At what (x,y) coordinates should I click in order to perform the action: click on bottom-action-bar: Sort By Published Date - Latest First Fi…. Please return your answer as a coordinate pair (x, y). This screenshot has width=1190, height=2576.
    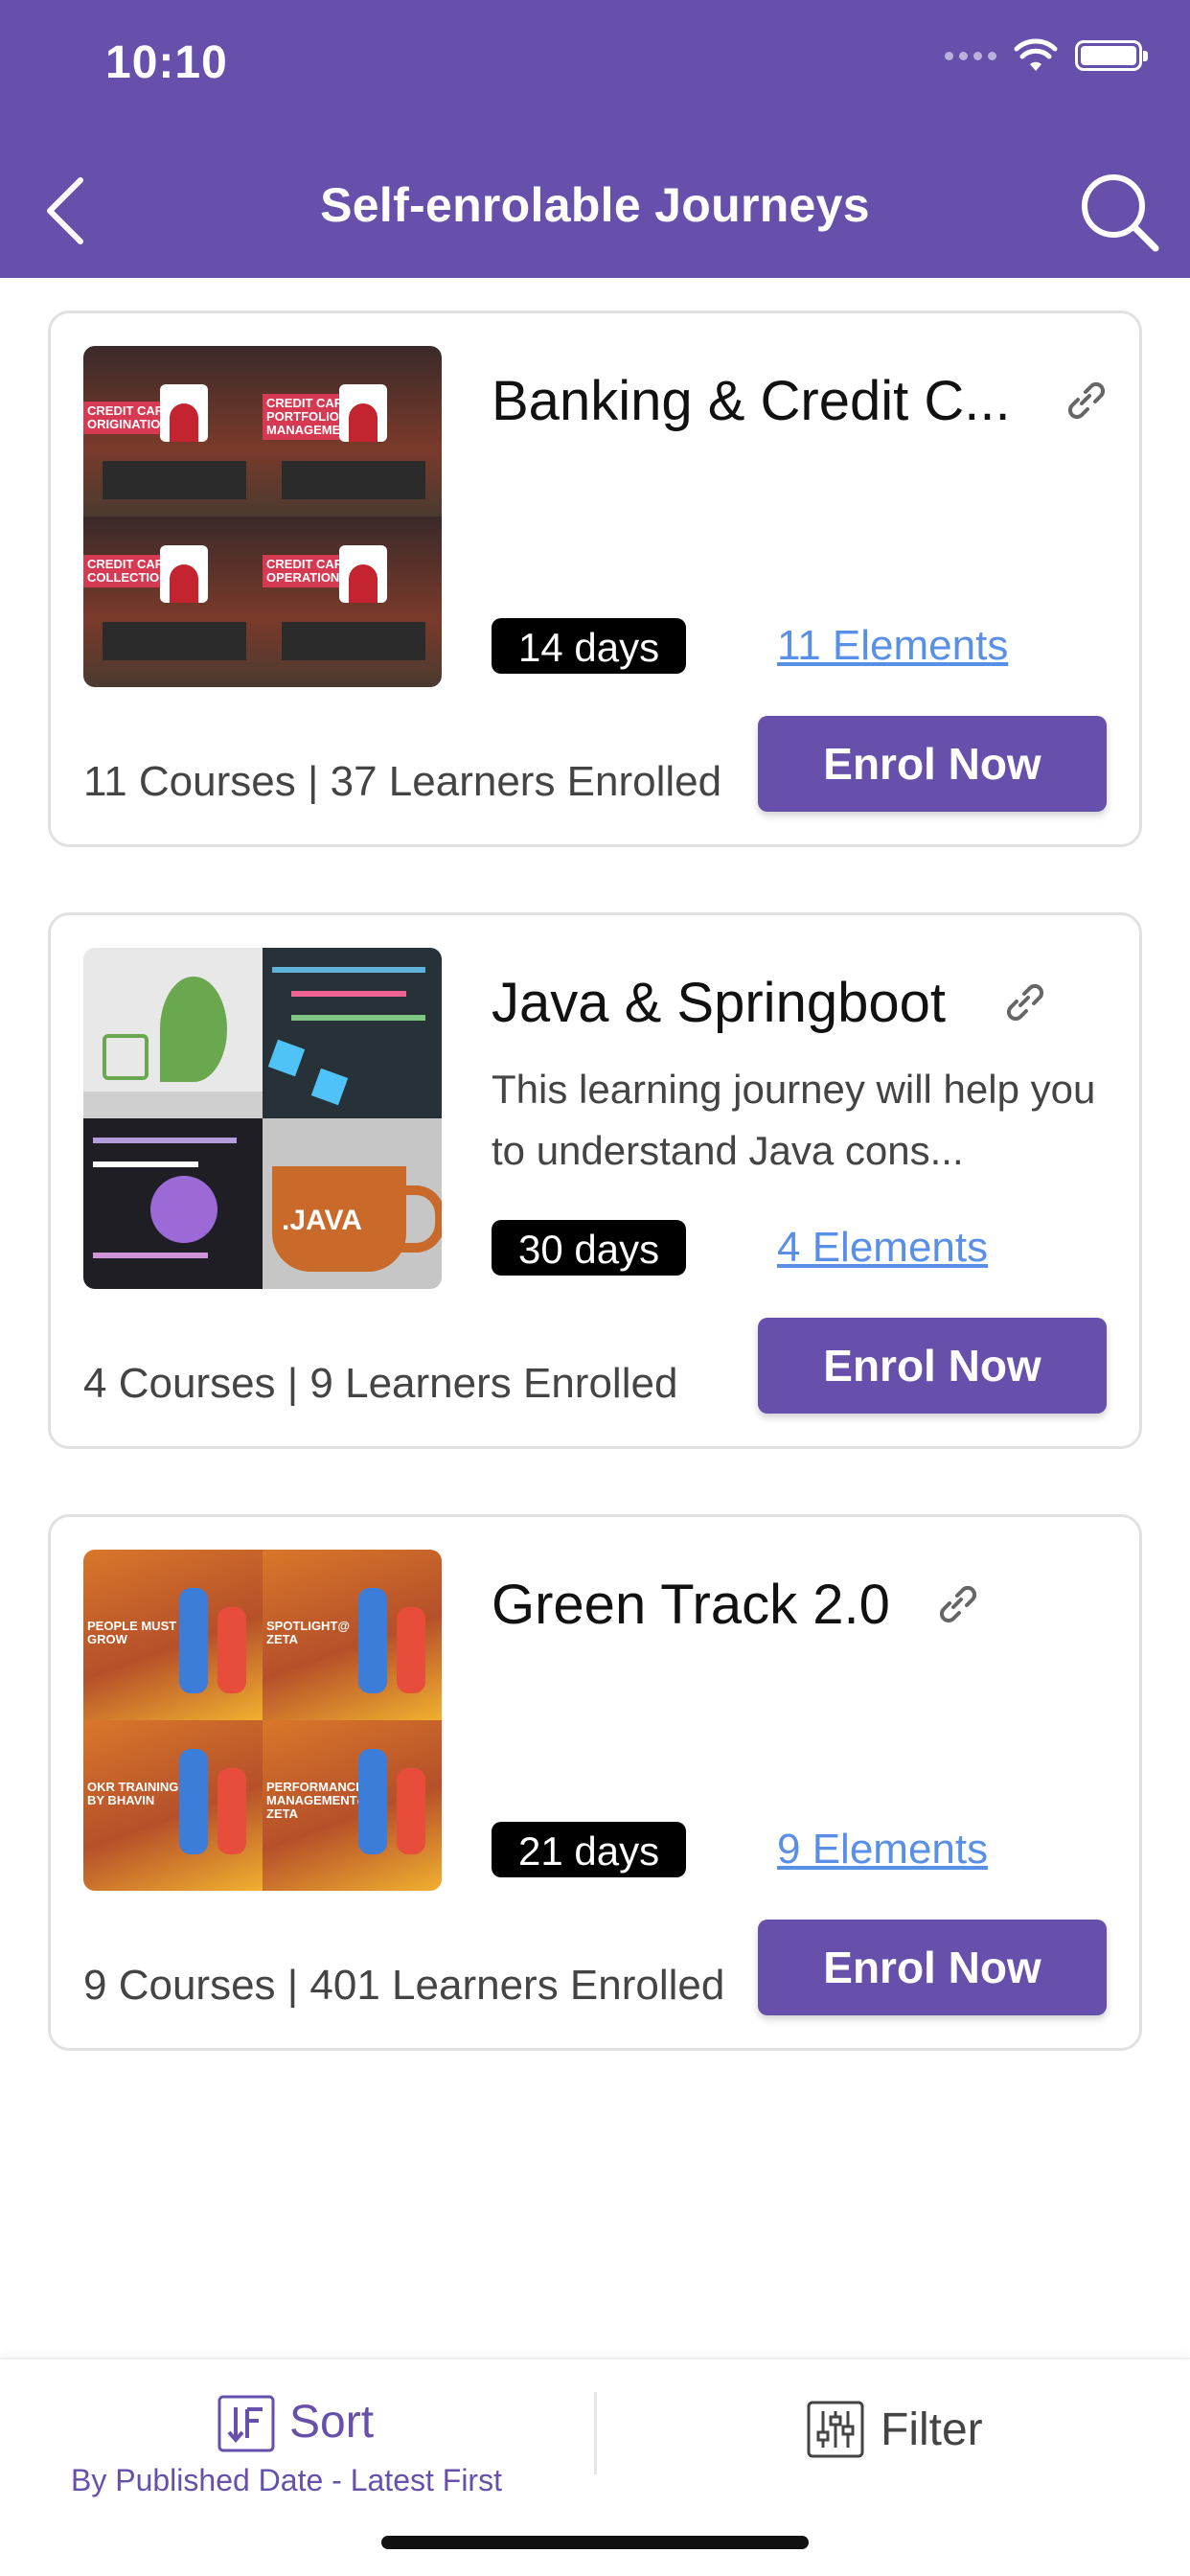
    Looking at the image, I should click on (595, 2435).